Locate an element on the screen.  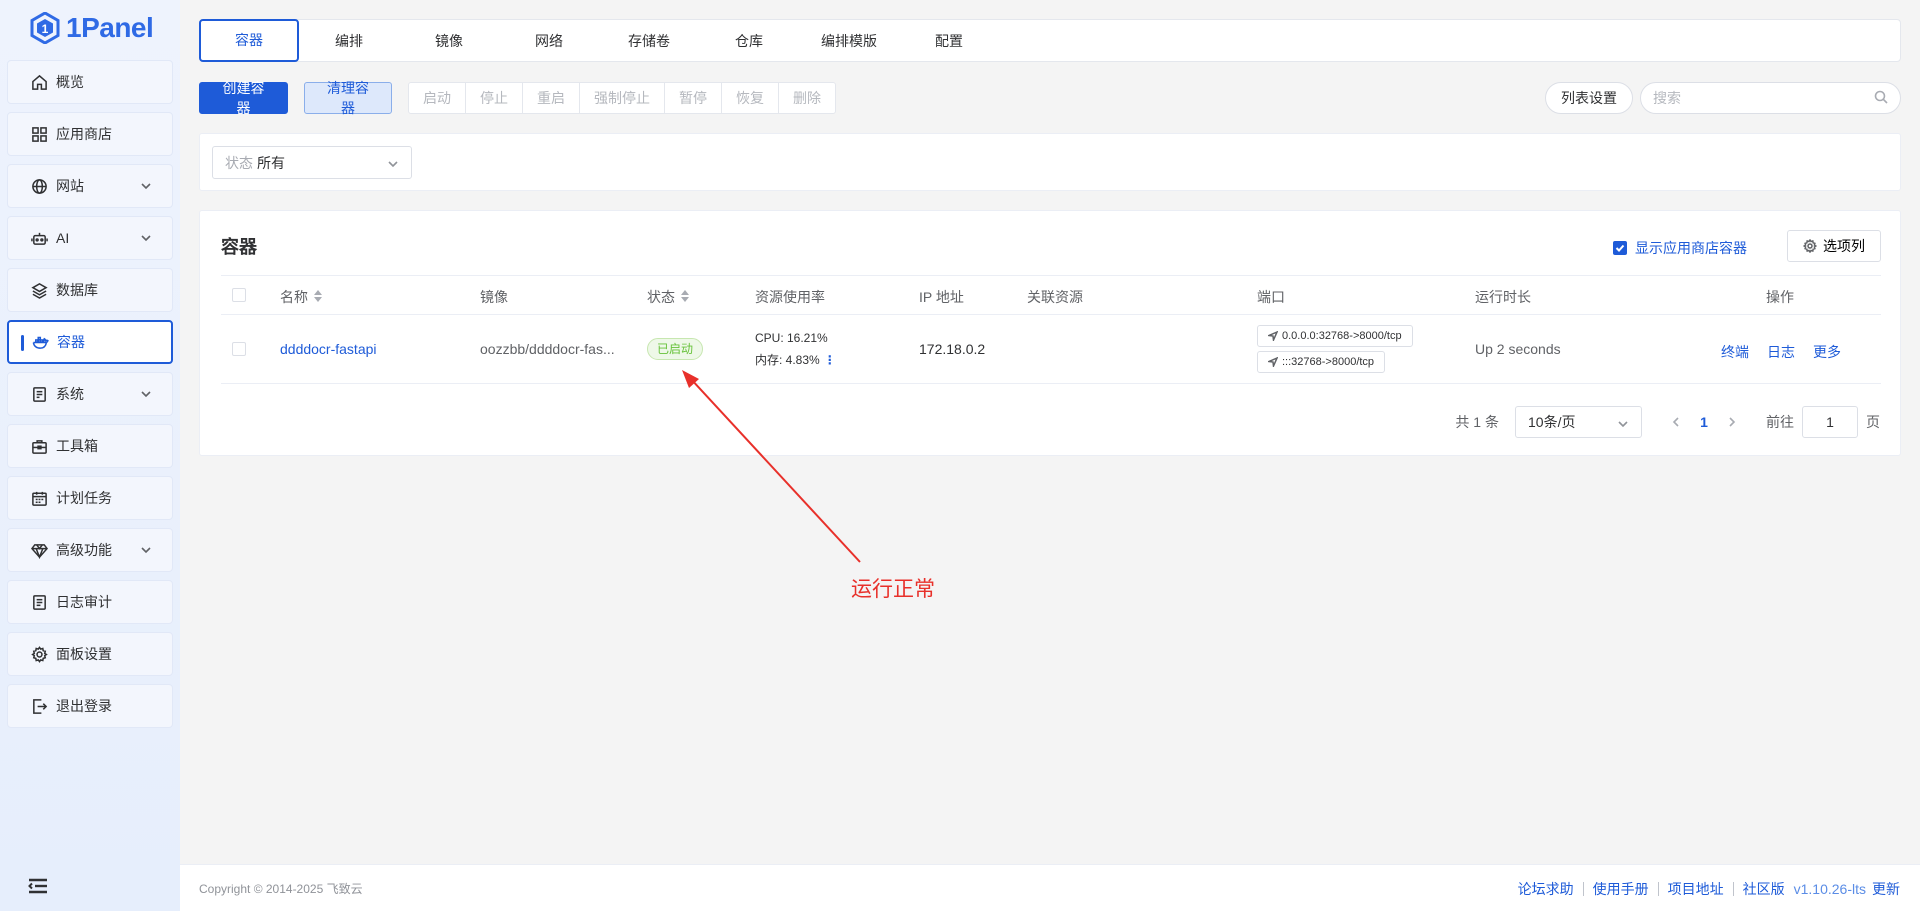
collapse-menu-button is located at coordinates (38, 887).